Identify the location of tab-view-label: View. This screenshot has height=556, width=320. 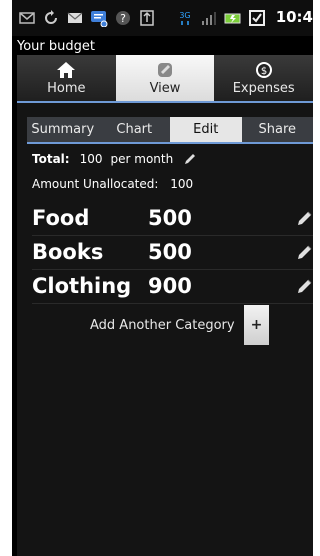
(165, 88).